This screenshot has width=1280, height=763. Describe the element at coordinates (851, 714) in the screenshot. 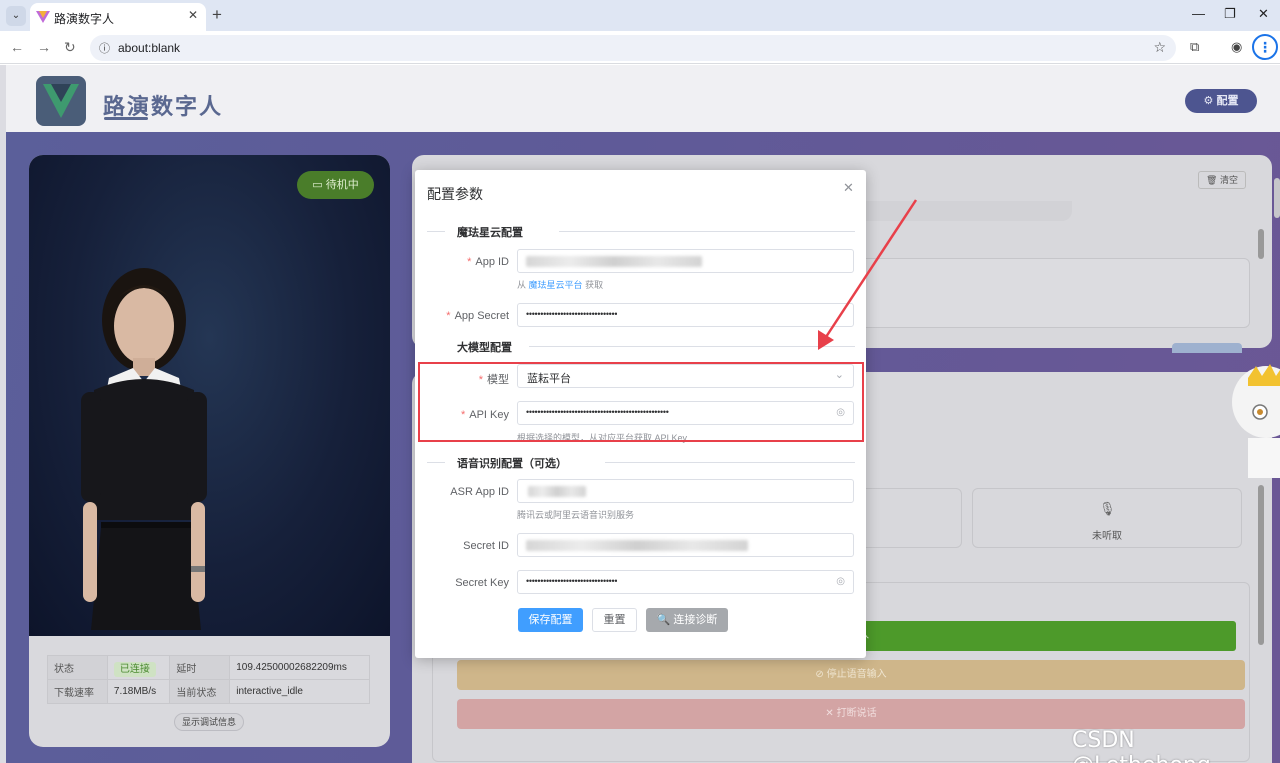

I see `interrupt-button: ✕ 打断说话` at that location.